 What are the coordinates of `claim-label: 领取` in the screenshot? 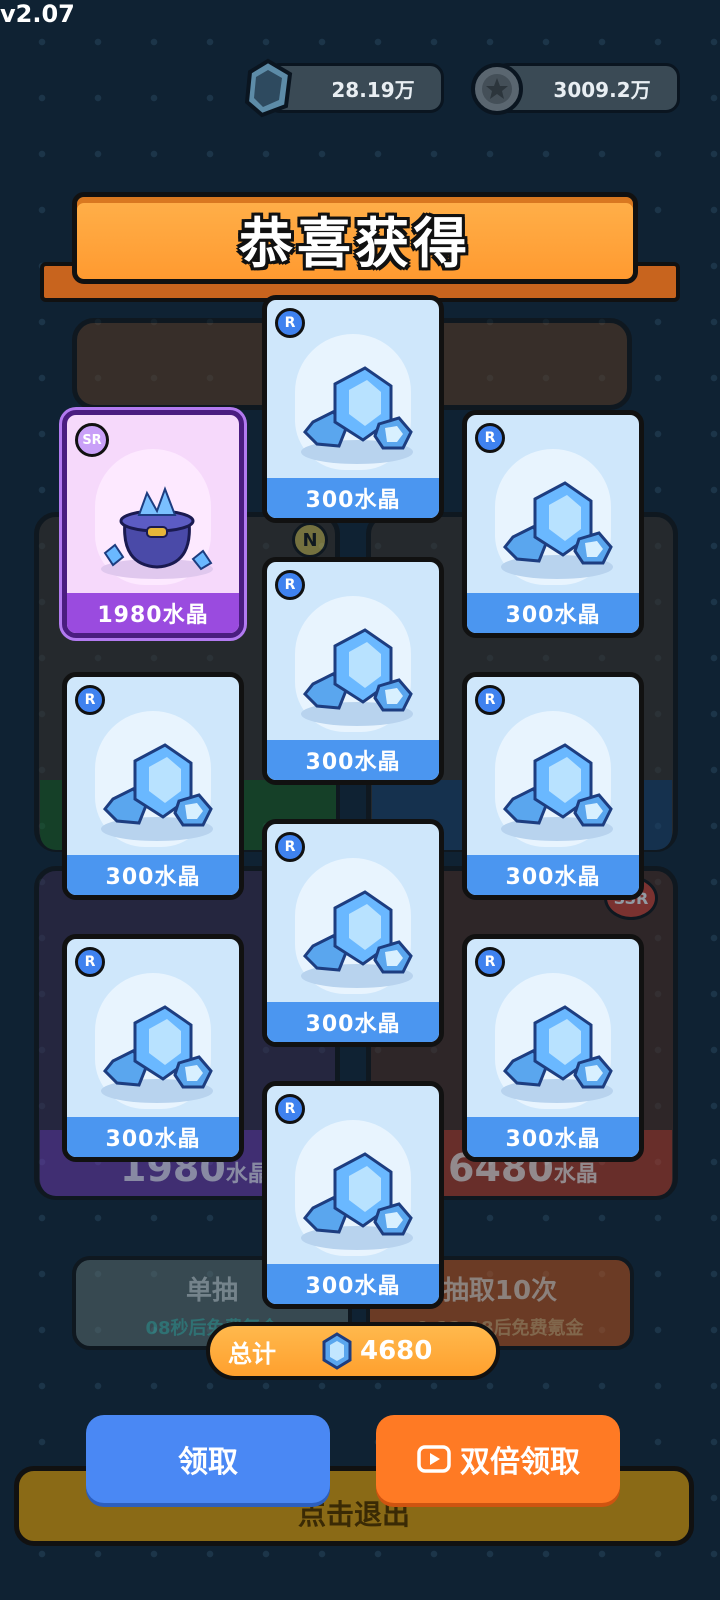 It's located at (208, 1462).